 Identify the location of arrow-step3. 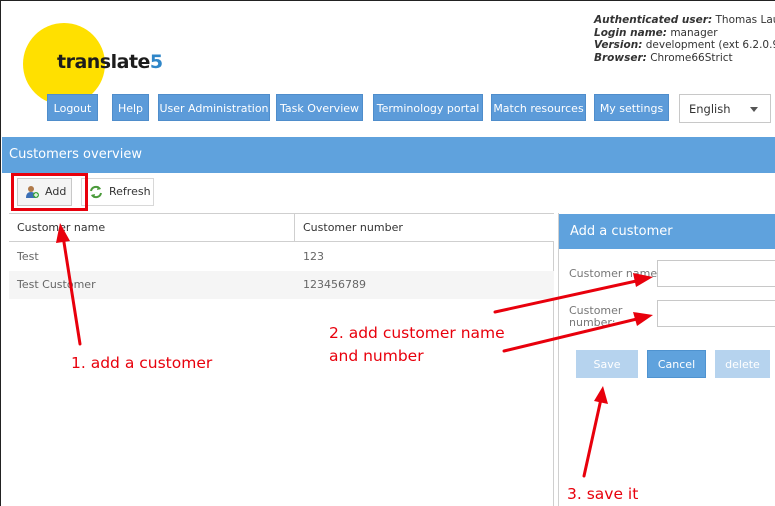
(592, 437).